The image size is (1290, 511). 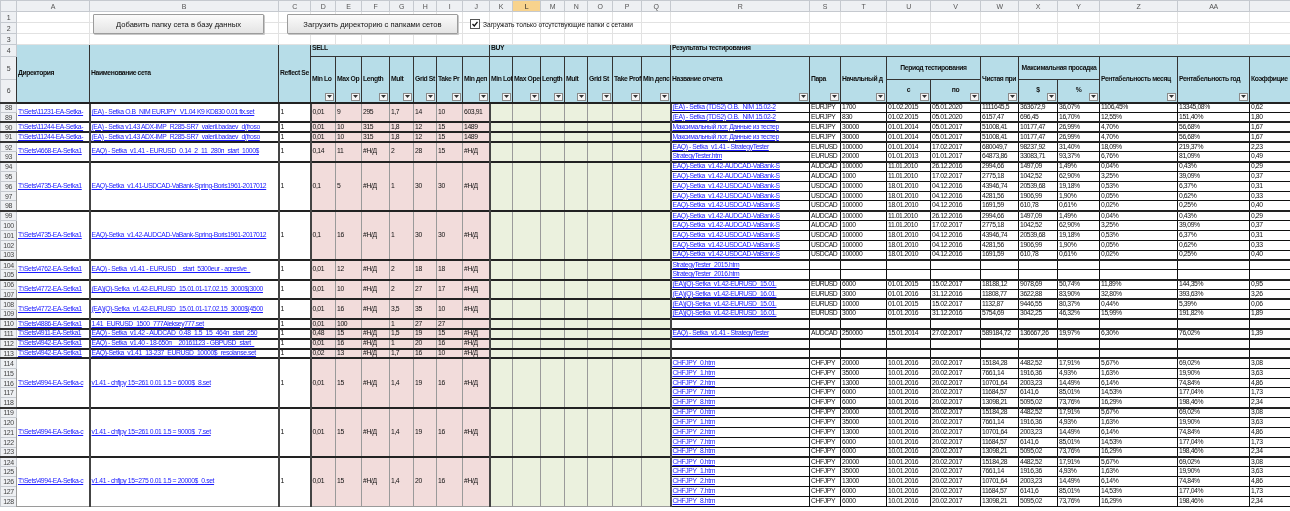 I want to click on checkbox, so click(x=475, y=24).